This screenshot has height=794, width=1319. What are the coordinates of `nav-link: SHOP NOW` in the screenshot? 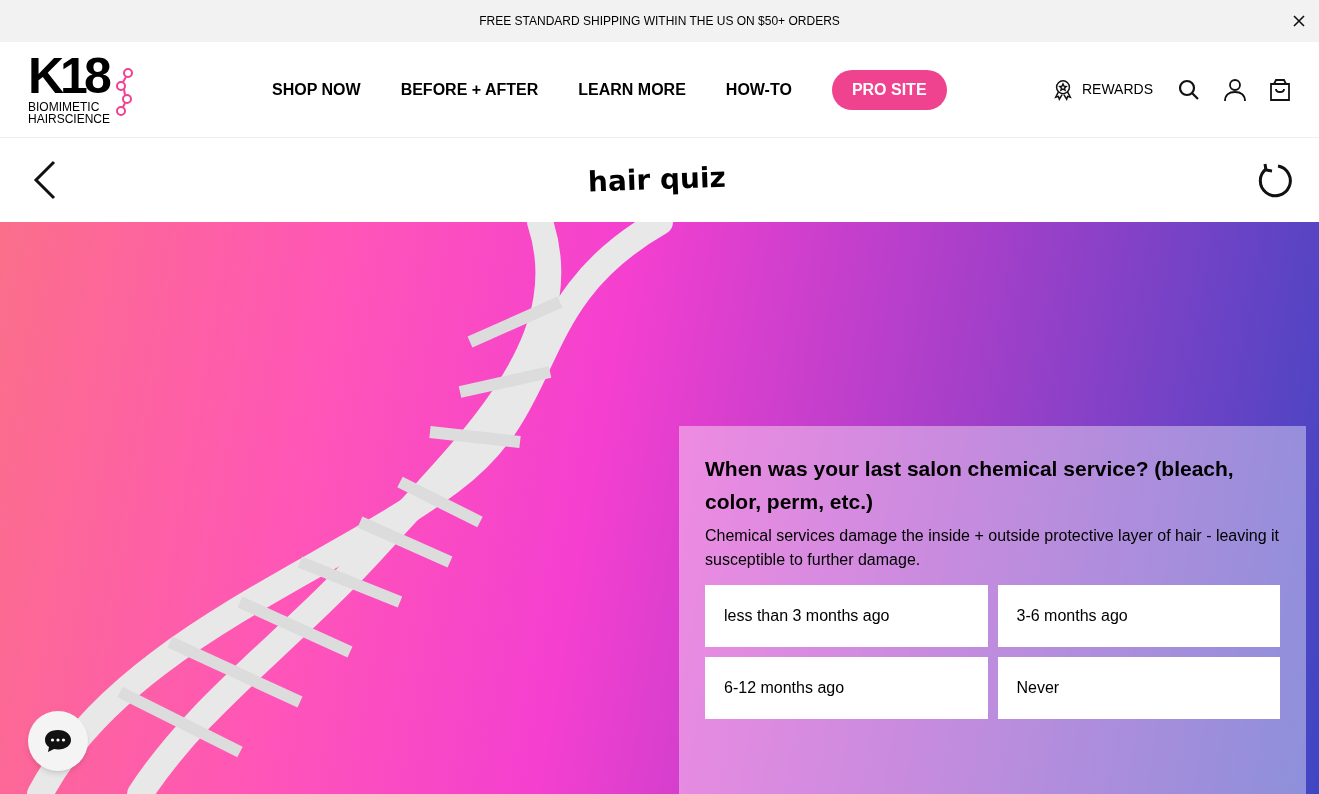 It's located at (316, 89).